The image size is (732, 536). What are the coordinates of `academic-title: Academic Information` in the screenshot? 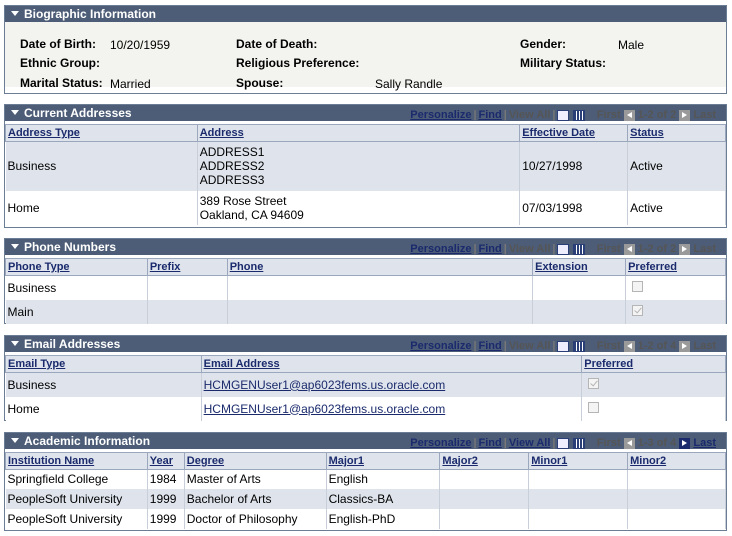 It's located at (87, 441).